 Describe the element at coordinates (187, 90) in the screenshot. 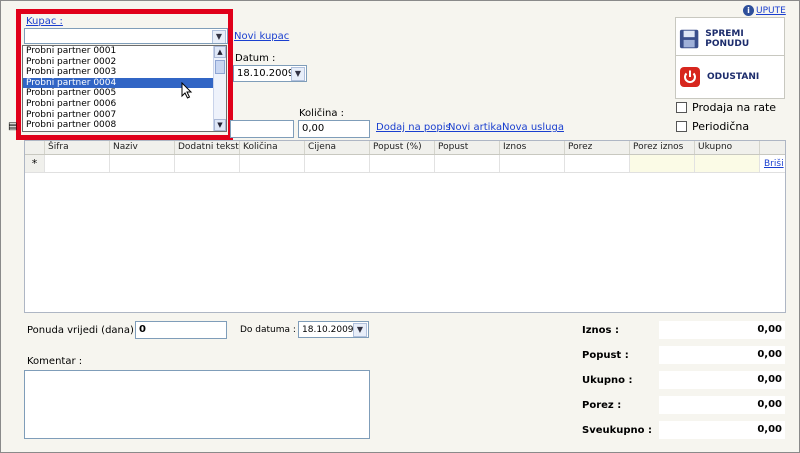

I see `mouse-cursor-icon` at that location.